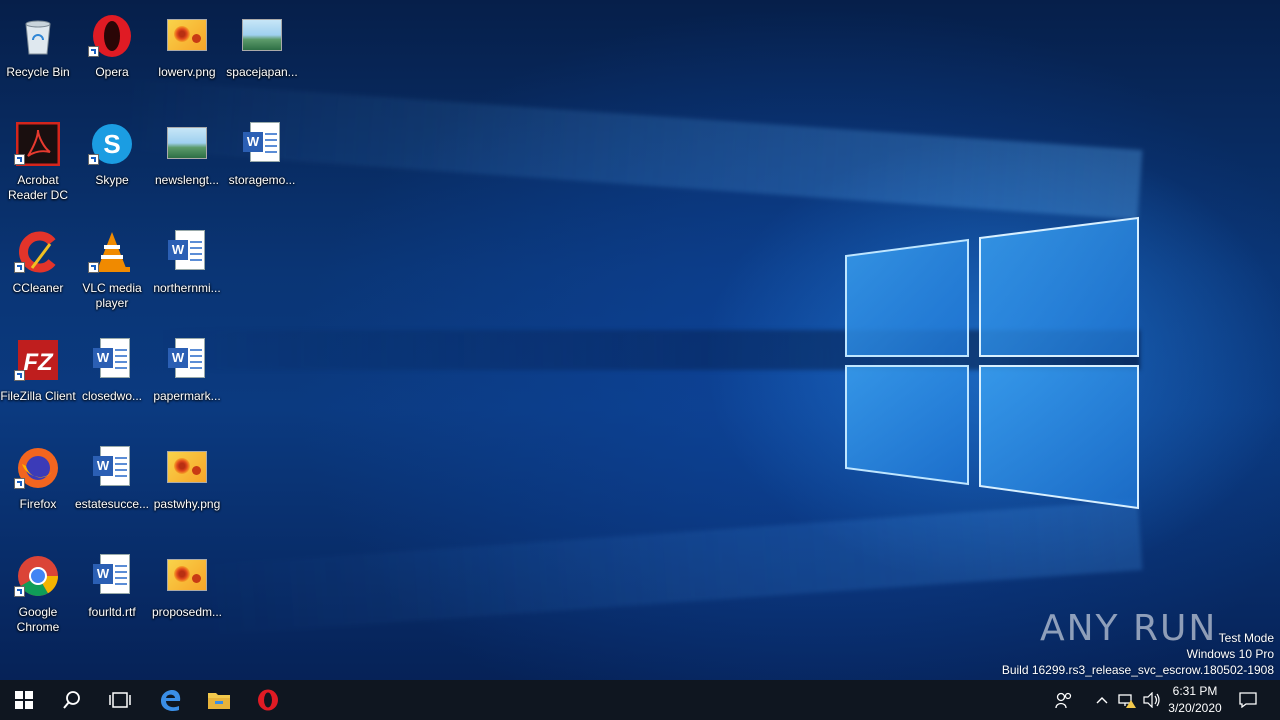 The height and width of the screenshot is (720, 1280). Describe the element at coordinates (38, 396) in the screenshot. I see `desktop-icon-label: FileZilla Client` at that location.